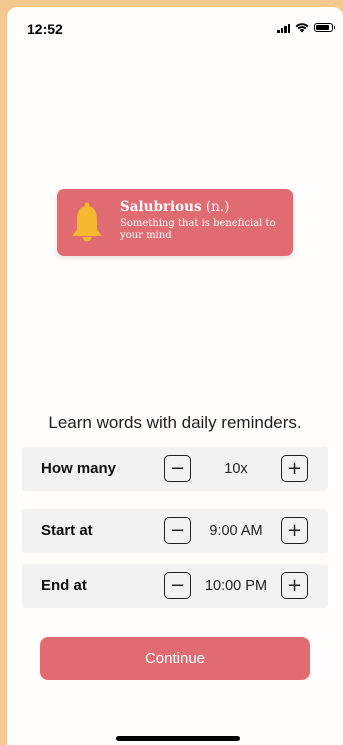 The width and height of the screenshot is (343, 745). I want to click on signal-icon, so click(283, 28).